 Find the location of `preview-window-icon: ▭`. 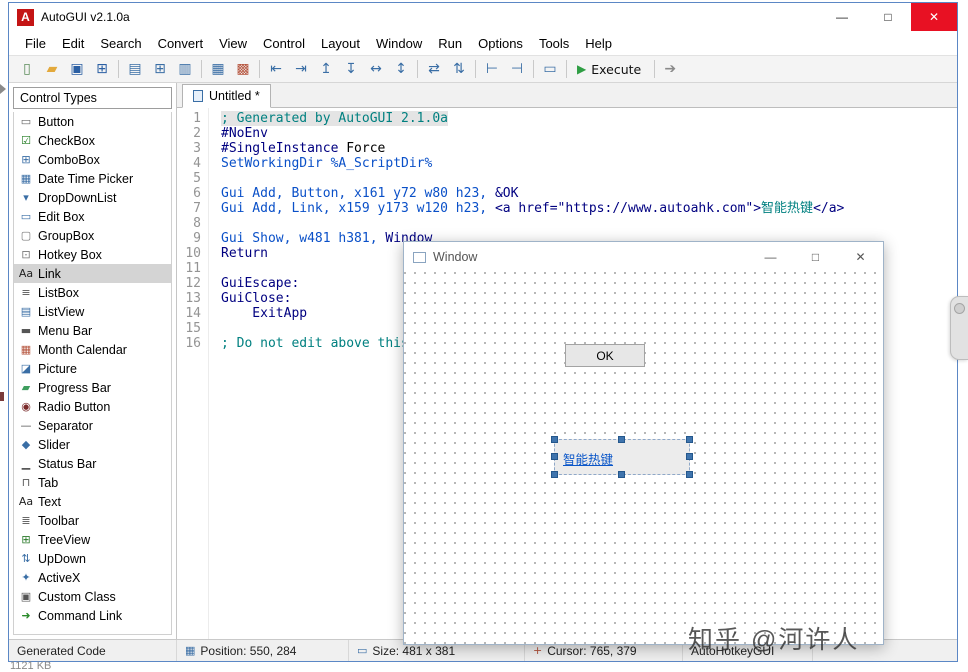

preview-window-icon: ▭ is located at coordinates (550, 69).